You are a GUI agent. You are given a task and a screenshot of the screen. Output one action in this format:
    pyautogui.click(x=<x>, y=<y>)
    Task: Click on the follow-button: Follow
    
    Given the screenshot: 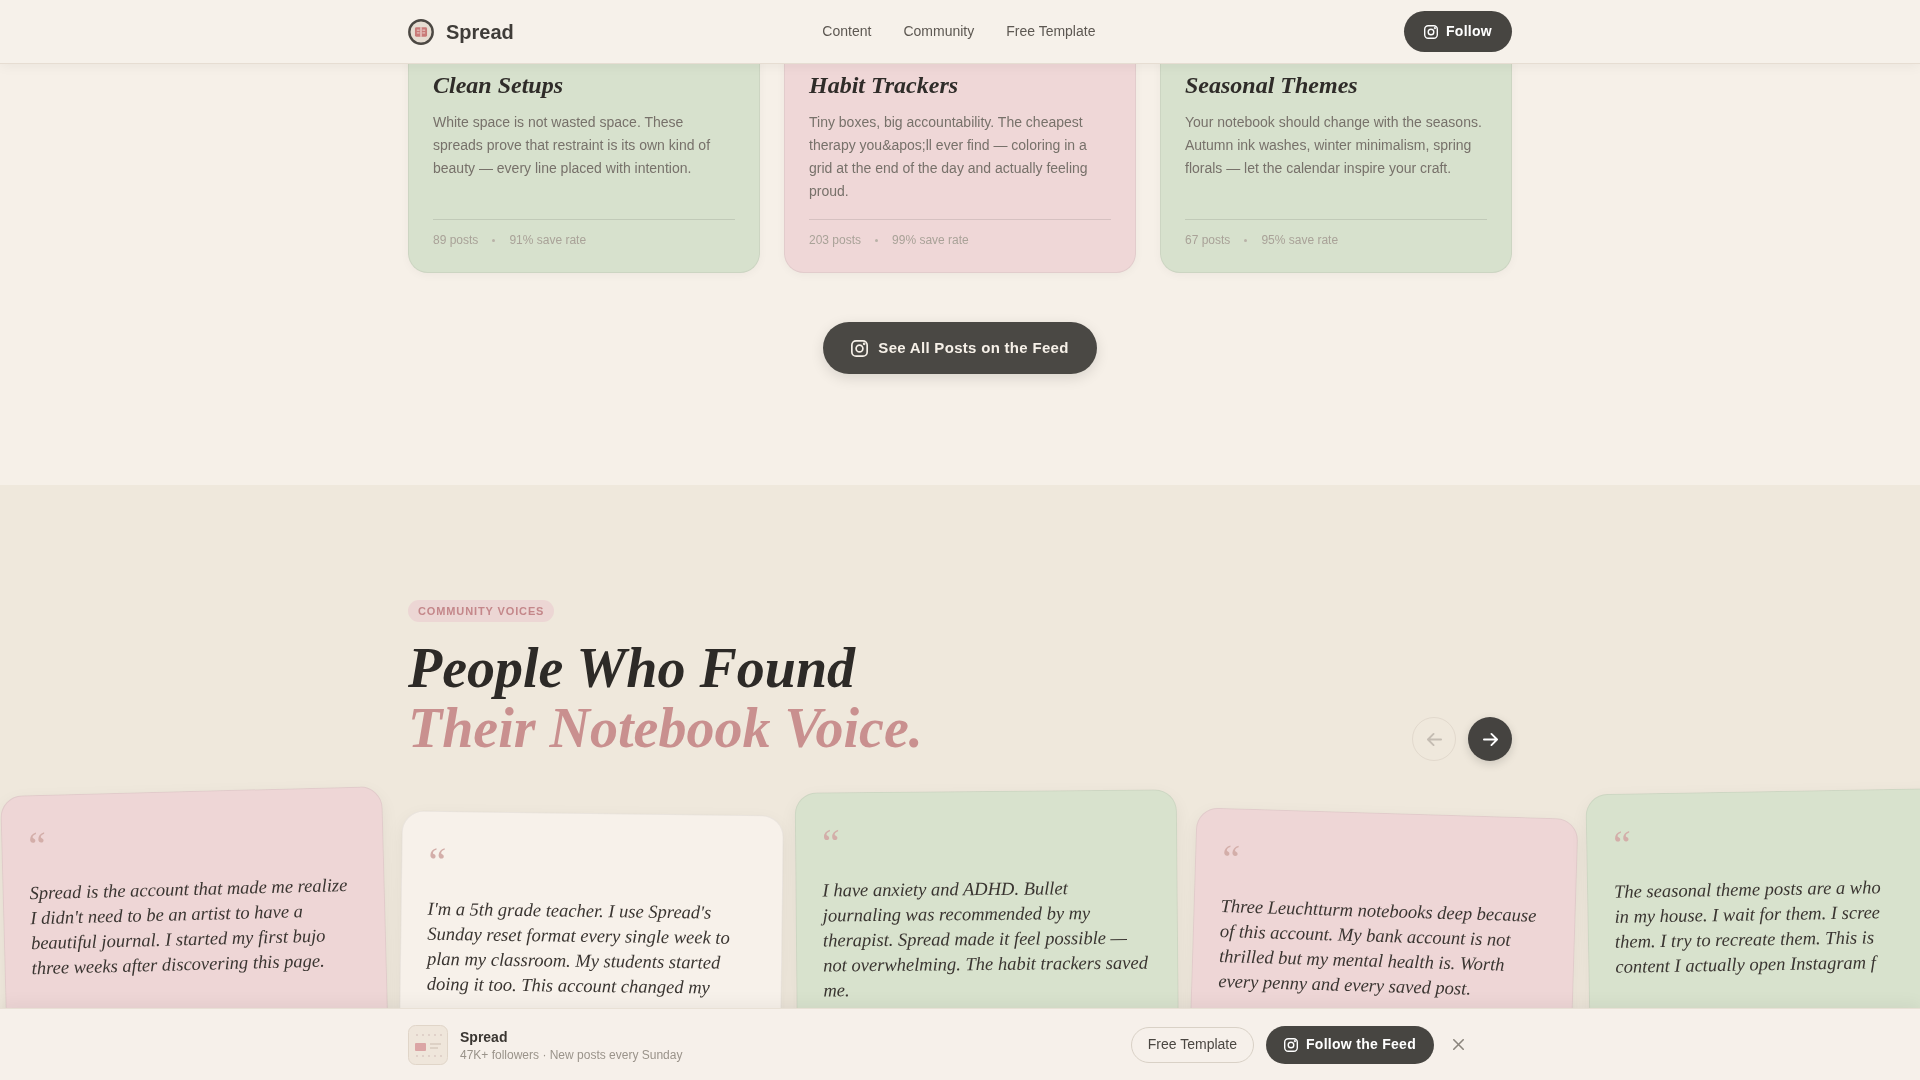 What is the action you would take?
    pyautogui.click(x=1458, y=31)
    